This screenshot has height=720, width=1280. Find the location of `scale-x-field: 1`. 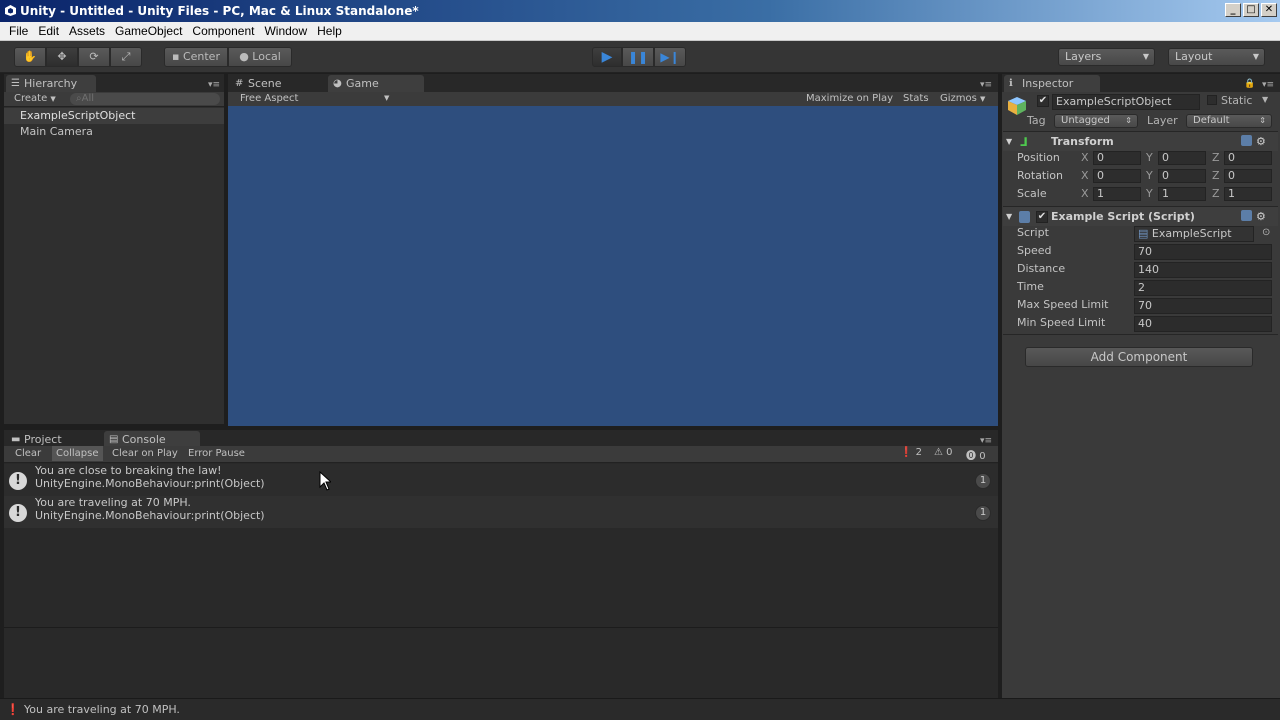

scale-x-field: 1 is located at coordinates (1117, 194).